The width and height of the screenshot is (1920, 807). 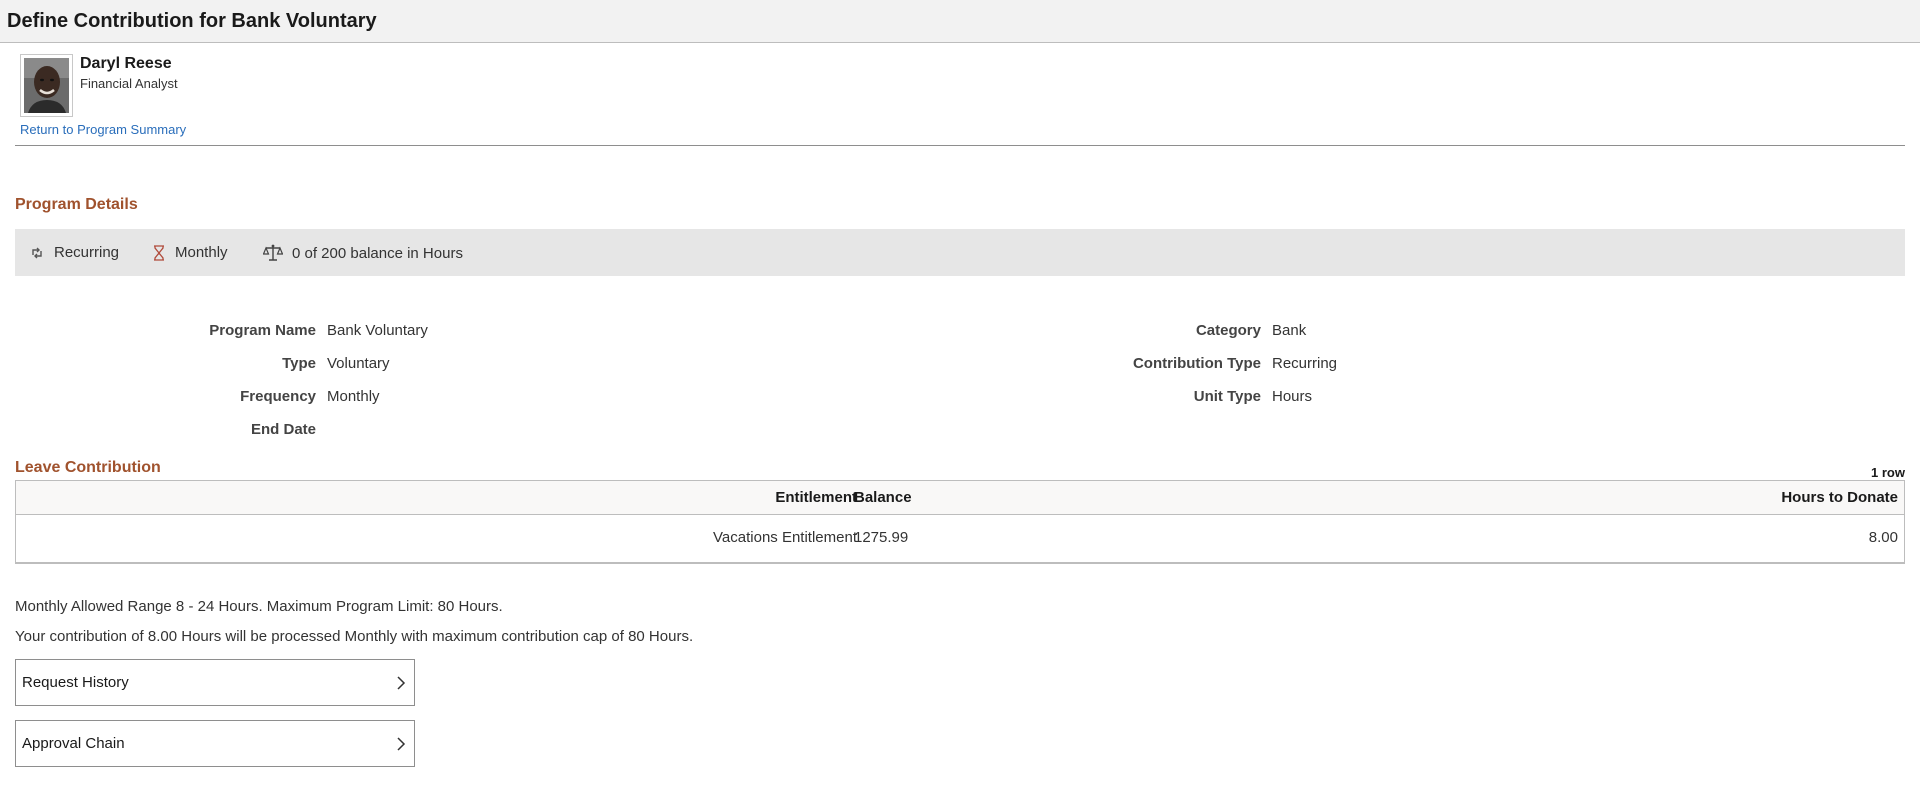 I want to click on balance-link: 1275.99, so click(x=881, y=537).